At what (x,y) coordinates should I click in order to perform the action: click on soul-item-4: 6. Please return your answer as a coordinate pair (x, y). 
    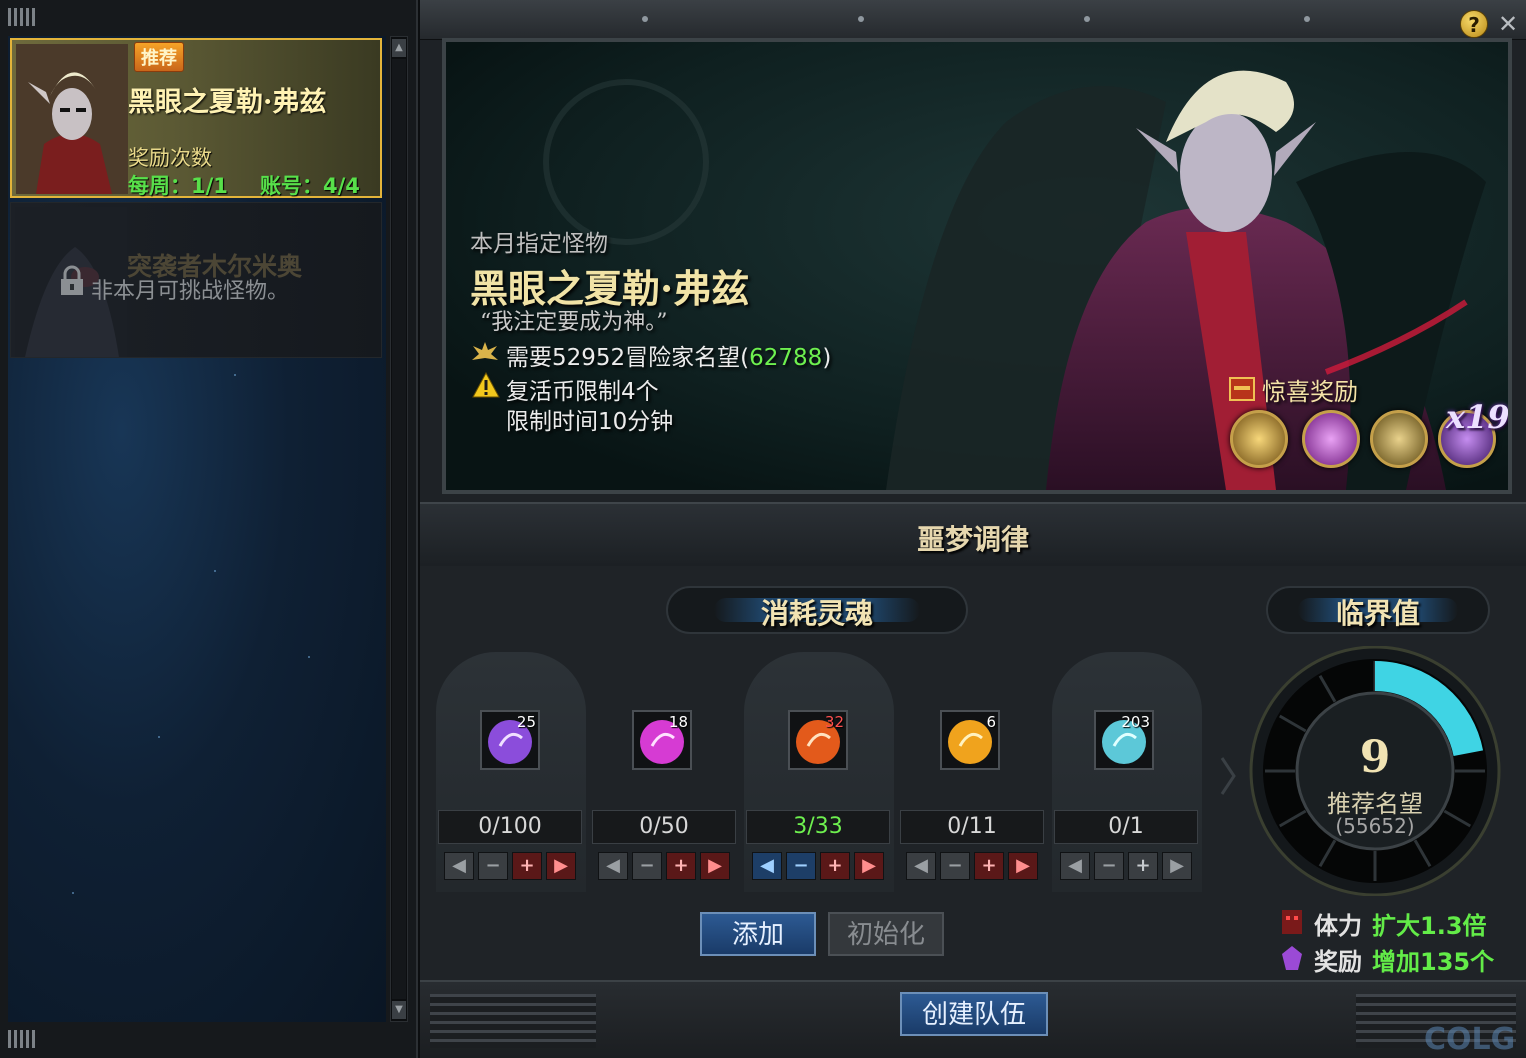
    Looking at the image, I should click on (970, 740).